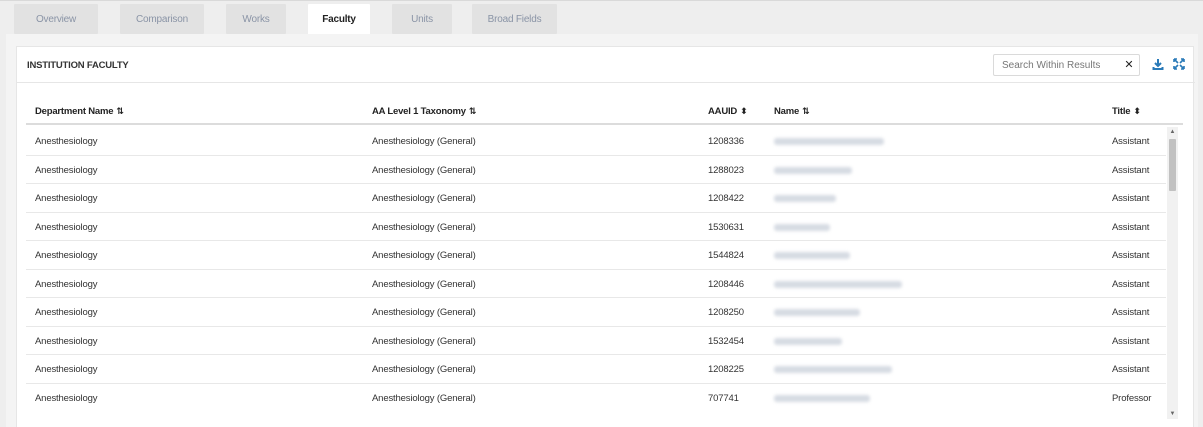 This screenshot has width=1203, height=427. What do you see at coordinates (74, 111) in the screenshot?
I see `column-label: Department Name` at bounding box center [74, 111].